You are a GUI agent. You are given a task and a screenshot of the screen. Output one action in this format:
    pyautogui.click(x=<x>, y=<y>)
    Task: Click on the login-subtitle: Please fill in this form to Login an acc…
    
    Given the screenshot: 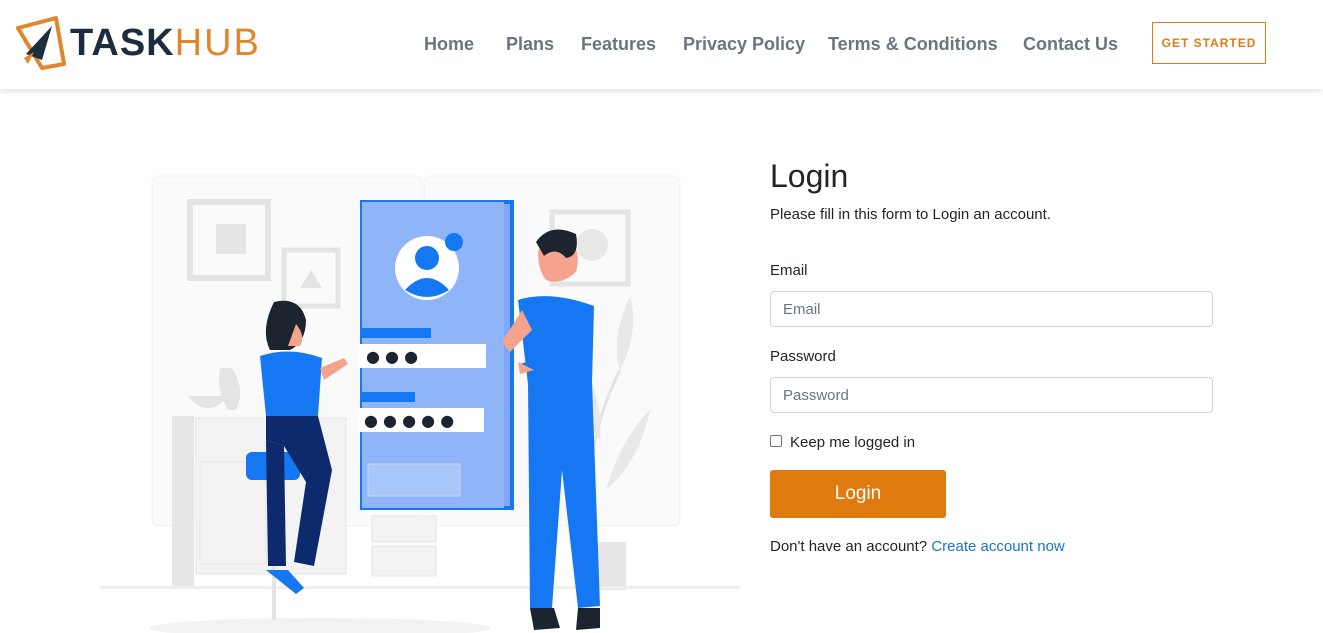 What is the action you would take?
    pyautogui.click(x=910, y=214)
    